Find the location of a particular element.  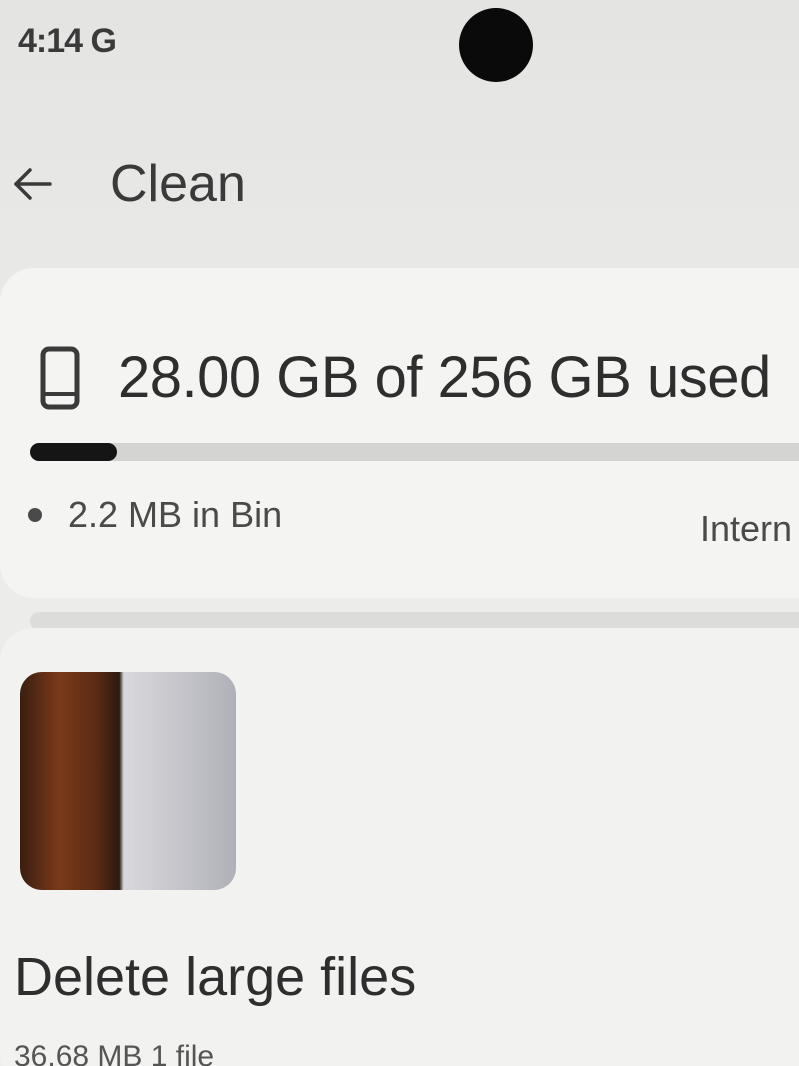

app-bar: Clean is located at coordinates (399, 185).